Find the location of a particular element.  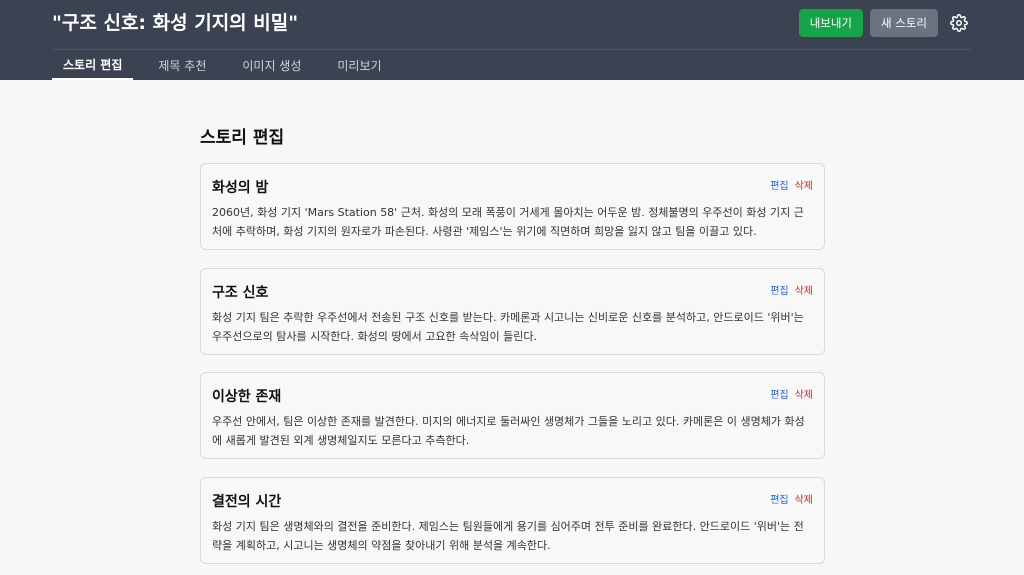

scene-title: 결전의 시간 is located at coordinates (247, 502).